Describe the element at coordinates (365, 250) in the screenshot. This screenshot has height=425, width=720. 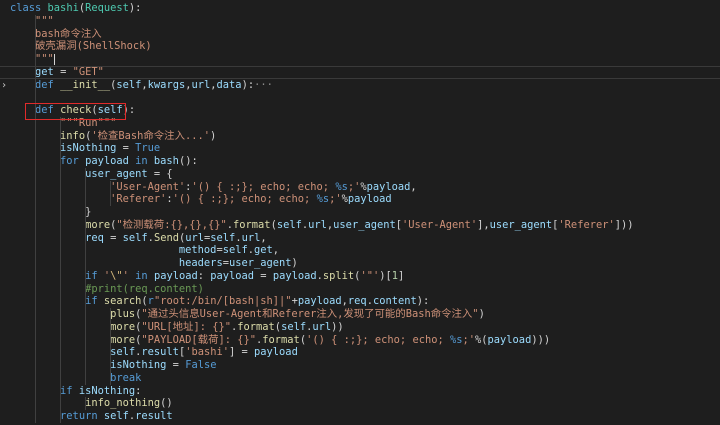
I see `code-line: method=self.get,` at that location.